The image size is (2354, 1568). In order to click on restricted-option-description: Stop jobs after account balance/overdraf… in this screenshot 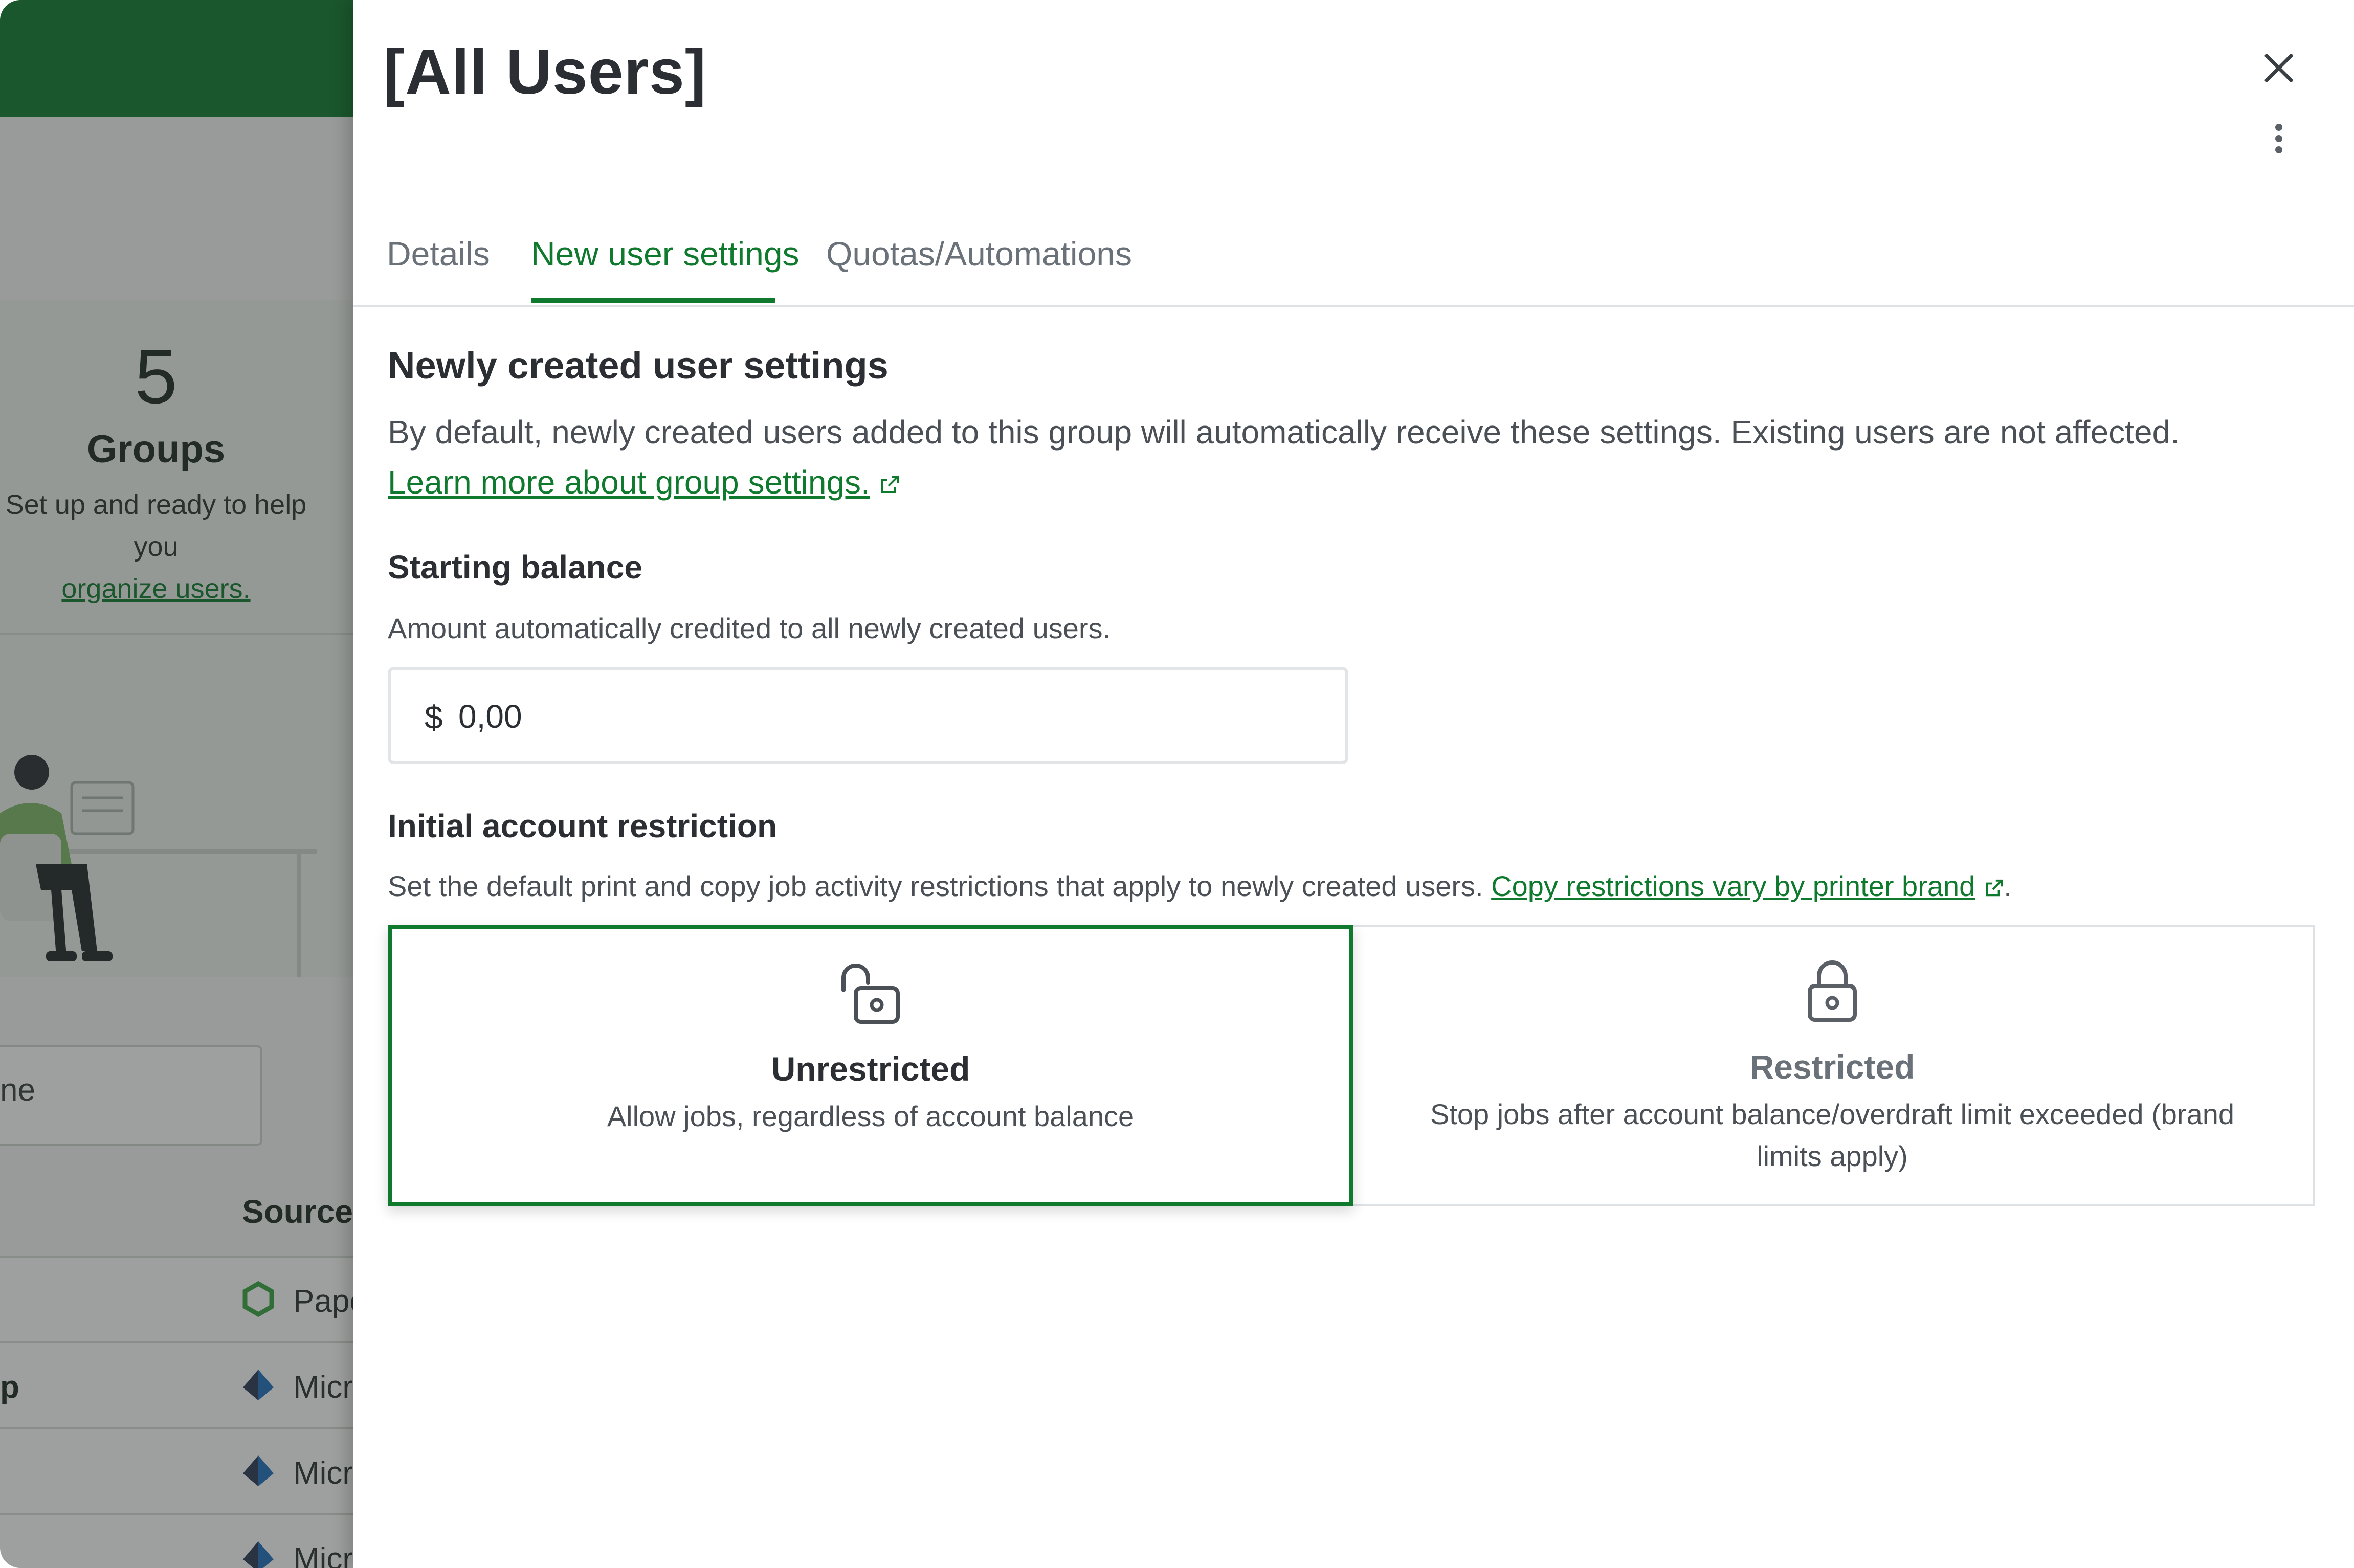, I will do `click(1832, 1135)`.